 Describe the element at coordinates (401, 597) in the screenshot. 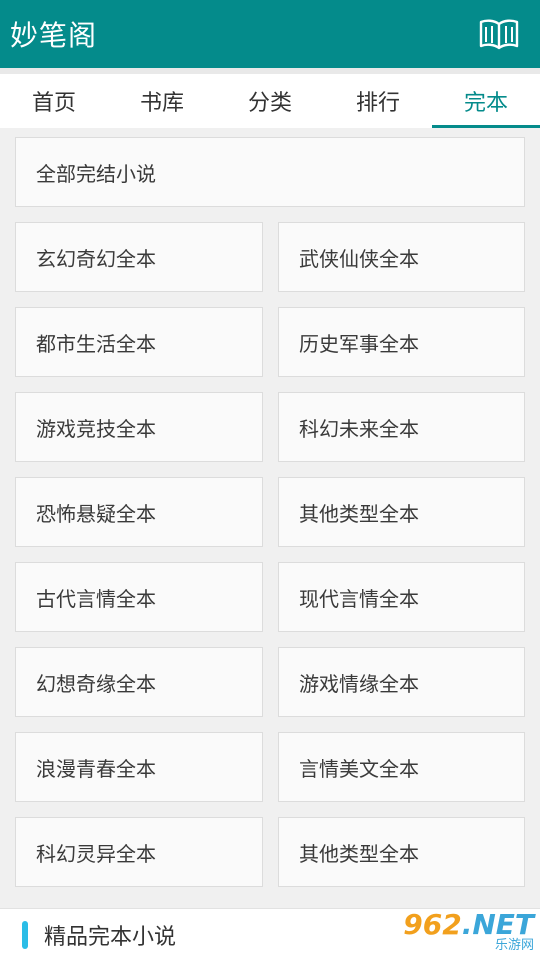

I see `category-button: 现代言情全本` at that location.